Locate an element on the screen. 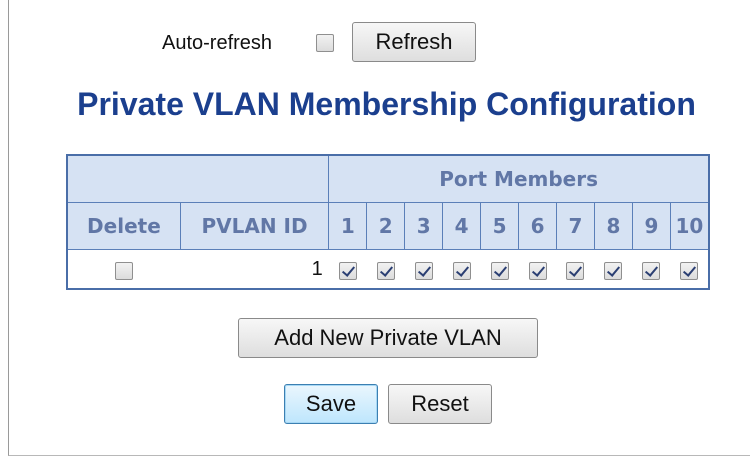 The width and height of the screenshot is (751, 457). port-1-member-checkbox is located at coordinates (347, 270).